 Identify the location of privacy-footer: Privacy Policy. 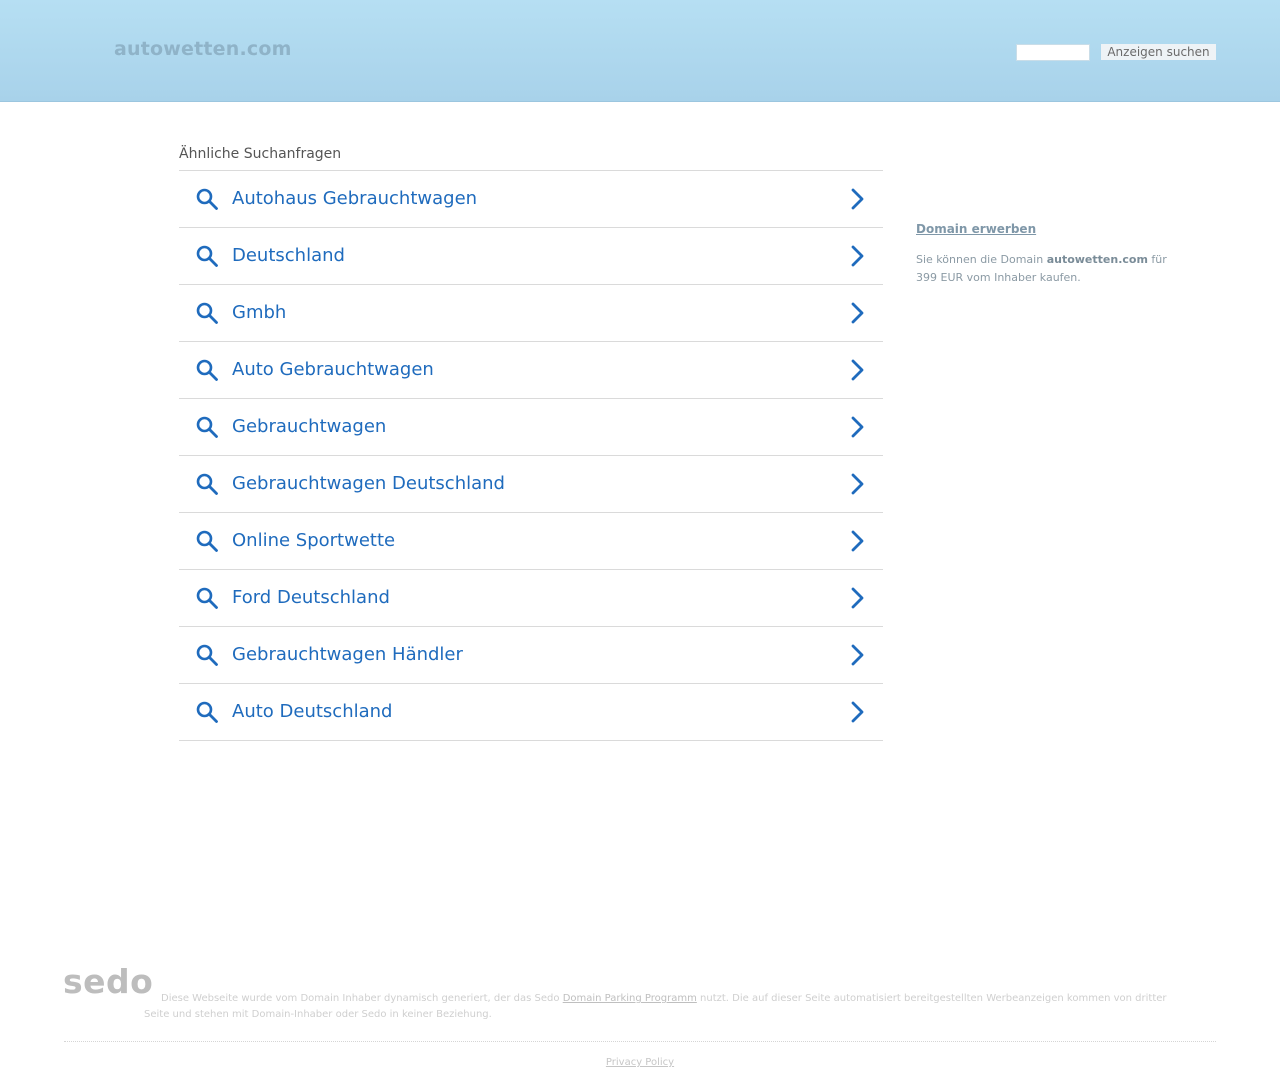
(640, 1062).